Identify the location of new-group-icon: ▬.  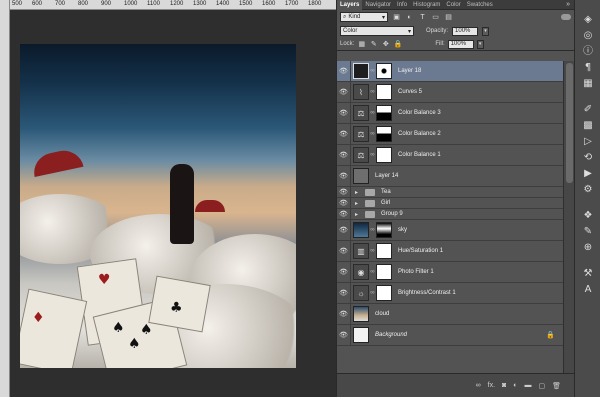
(527, 385).